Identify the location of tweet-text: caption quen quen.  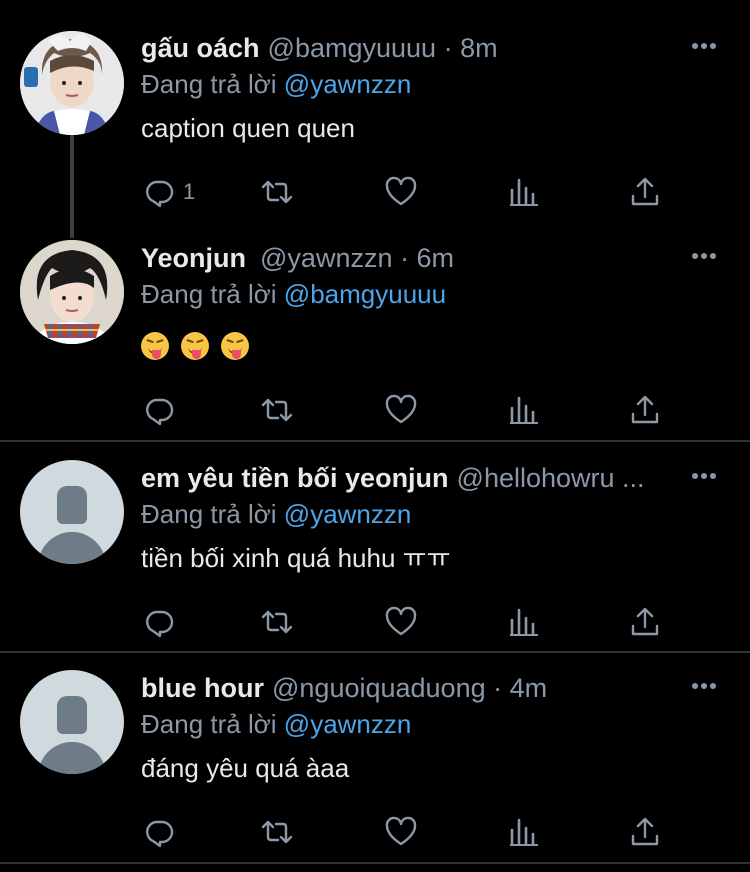
(248, 128).